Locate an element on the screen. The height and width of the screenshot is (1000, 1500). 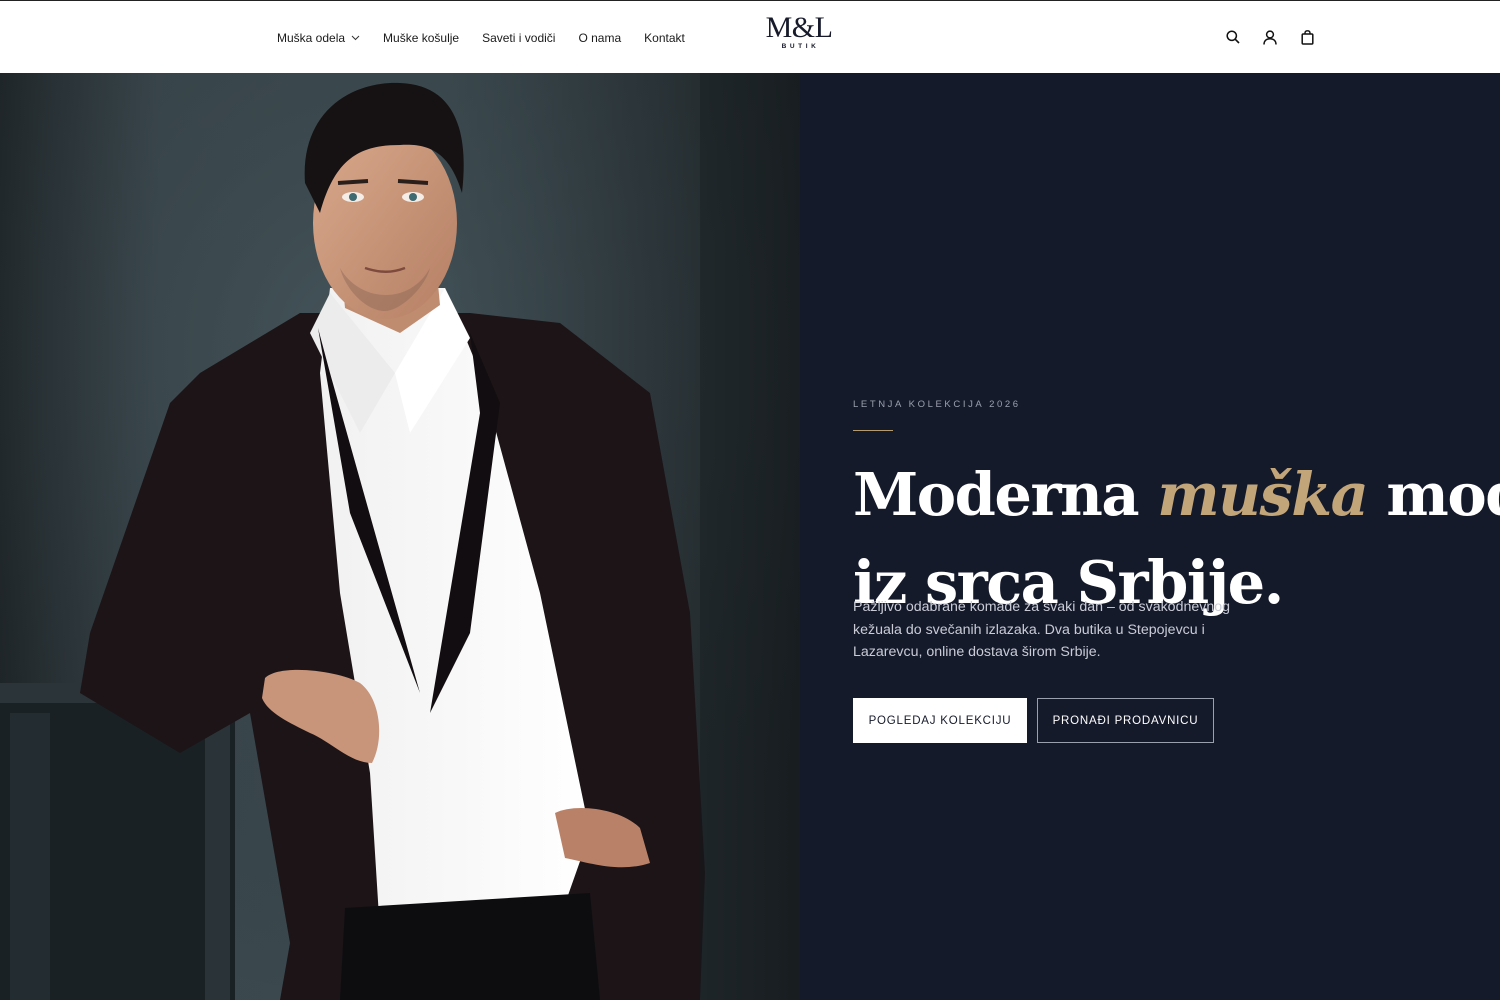
nav-item-label: Muške košulje is located at coordinates (421, 37).